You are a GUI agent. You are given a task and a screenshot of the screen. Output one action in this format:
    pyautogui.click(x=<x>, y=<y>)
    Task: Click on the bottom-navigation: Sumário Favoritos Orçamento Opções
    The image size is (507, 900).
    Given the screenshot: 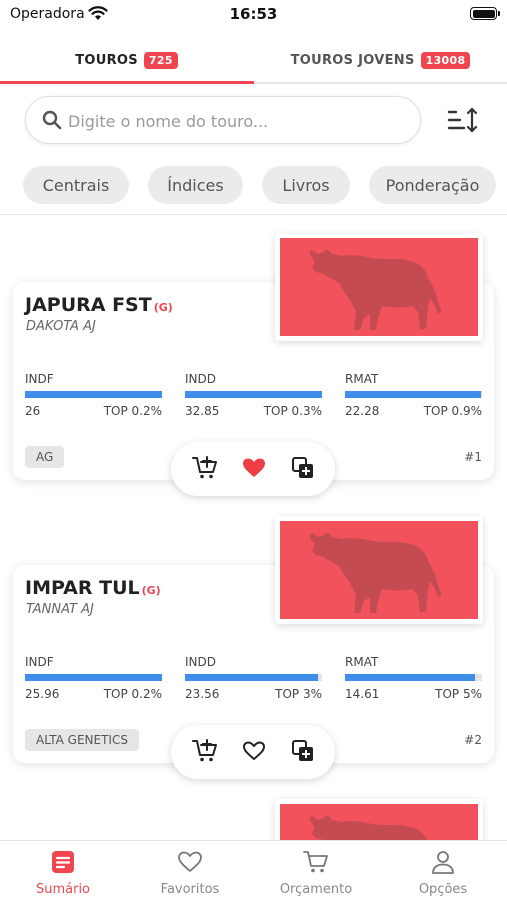 What is the action you would take?
    pyautogui.click(x=253, y=870)
    